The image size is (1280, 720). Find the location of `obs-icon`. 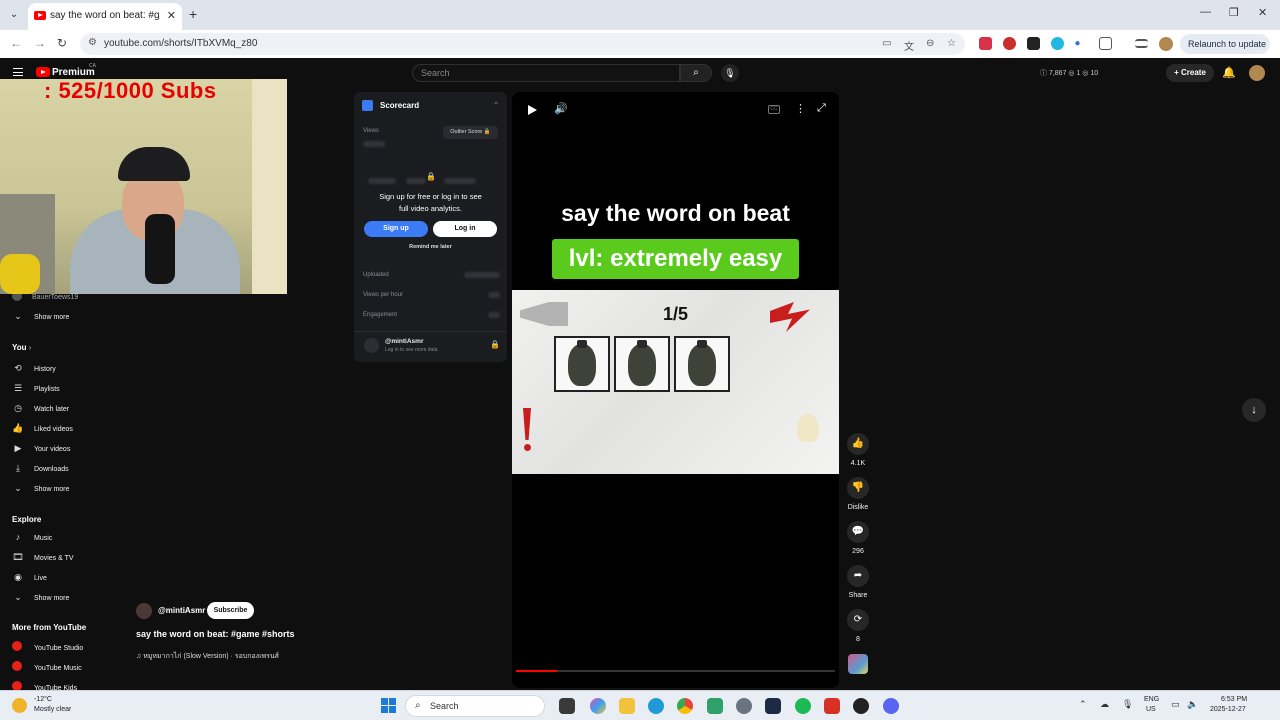

obs-icon is located at coordinates (861, 706).